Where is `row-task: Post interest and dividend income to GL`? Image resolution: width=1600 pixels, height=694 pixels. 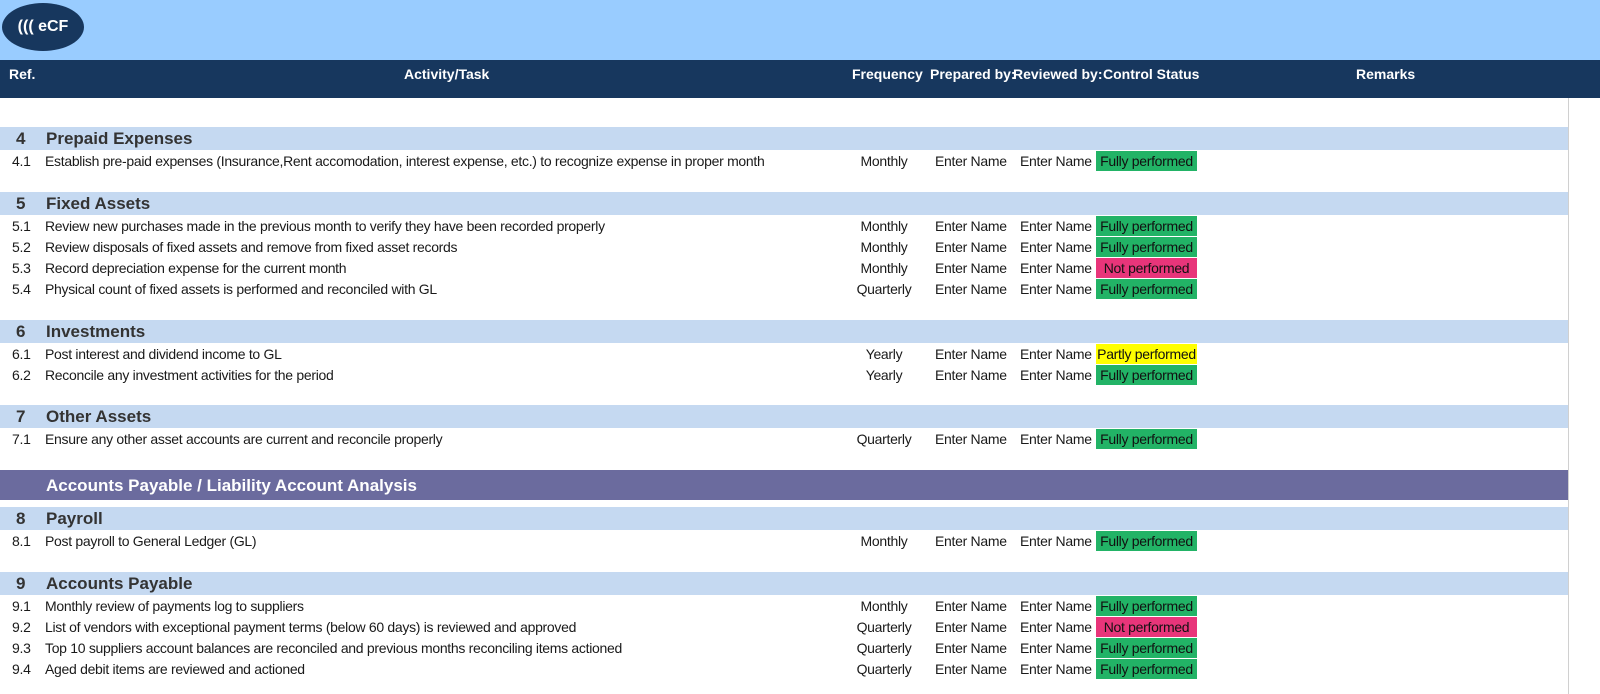
row-task: Post interest and dividend income to GL is located at coordinates (163, 354).